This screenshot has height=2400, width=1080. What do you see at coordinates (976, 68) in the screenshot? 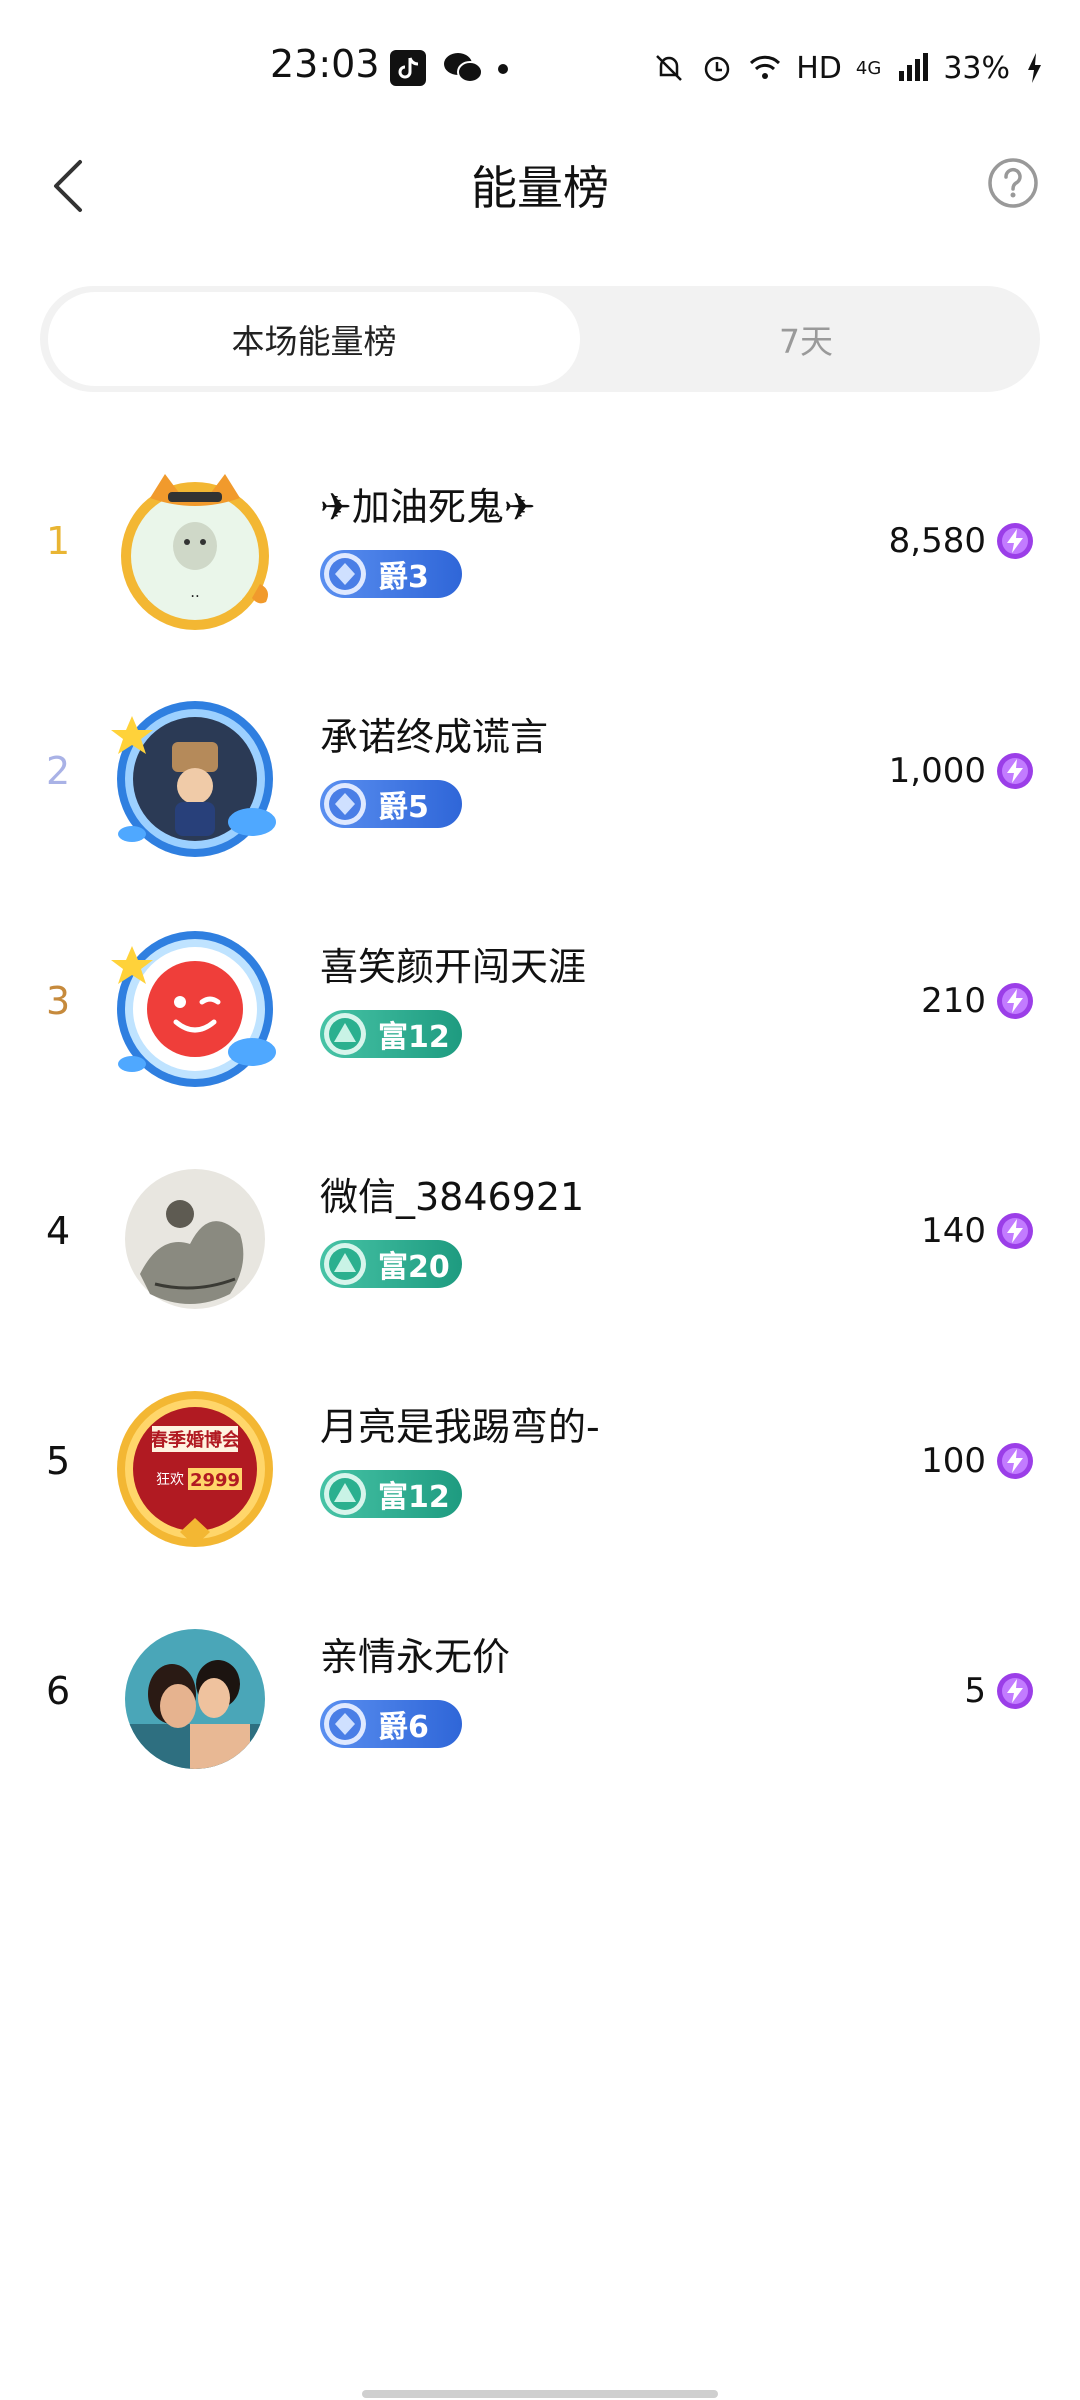
I see `battery-percent: 33%` at bounding box center [976, 68].